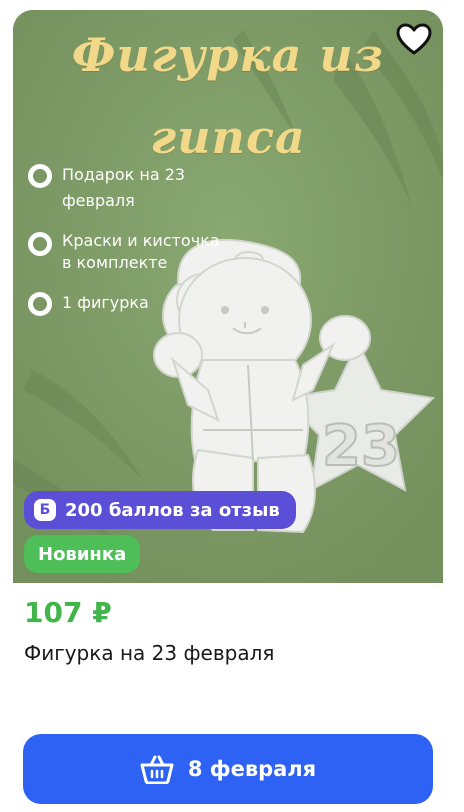 This screenshot has height=812, width=464. I want to click on add-to-cart-button: 8 февраля, so click(228, 769).